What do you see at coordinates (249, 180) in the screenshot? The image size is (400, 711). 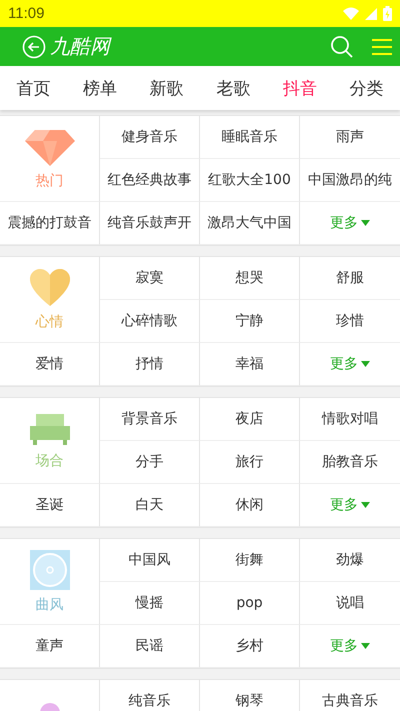 I see `tag-link: 红歌大全100` at bounding box center [249, 180].